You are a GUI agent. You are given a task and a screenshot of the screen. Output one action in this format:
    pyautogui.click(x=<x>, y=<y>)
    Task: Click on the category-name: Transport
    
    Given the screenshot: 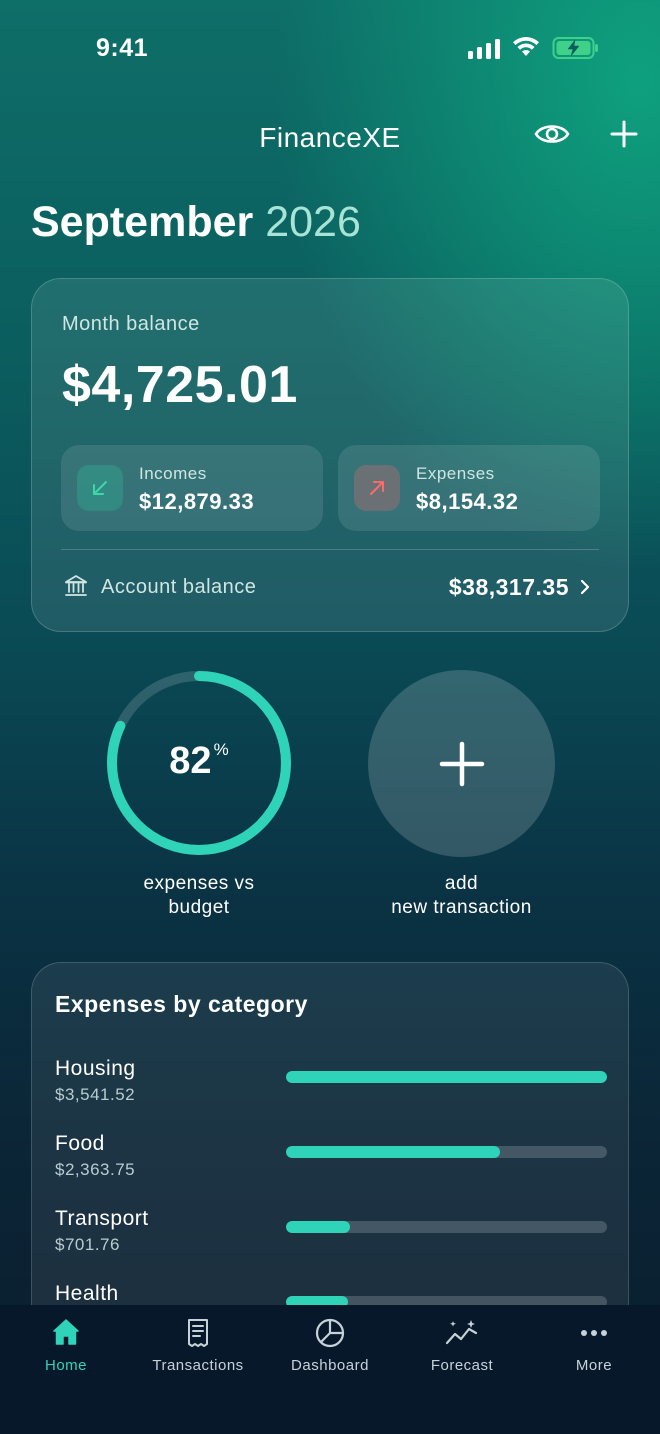 What is the action you would take?
    pyautogui.click(x=102, y=1218)
    